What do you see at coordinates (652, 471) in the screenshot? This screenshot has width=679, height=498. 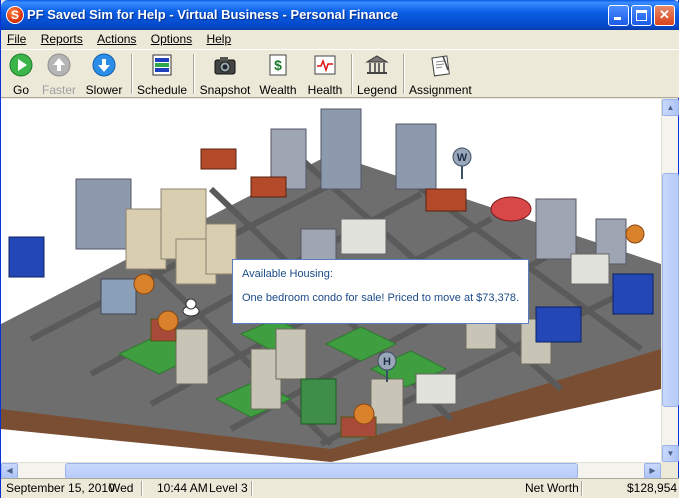 I see `scroll-right-button: ▶` at bounding box center [652, 471].